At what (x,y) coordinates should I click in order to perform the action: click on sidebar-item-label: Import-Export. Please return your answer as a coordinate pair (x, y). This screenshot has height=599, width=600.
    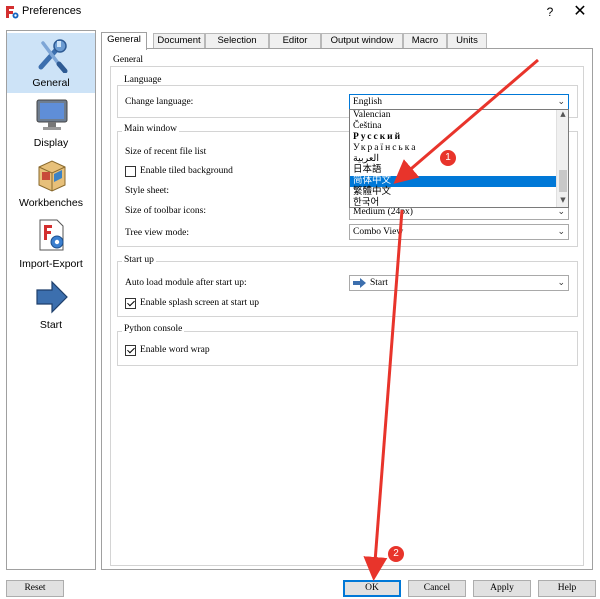
    Looking at the image, I should click on (51, 264).